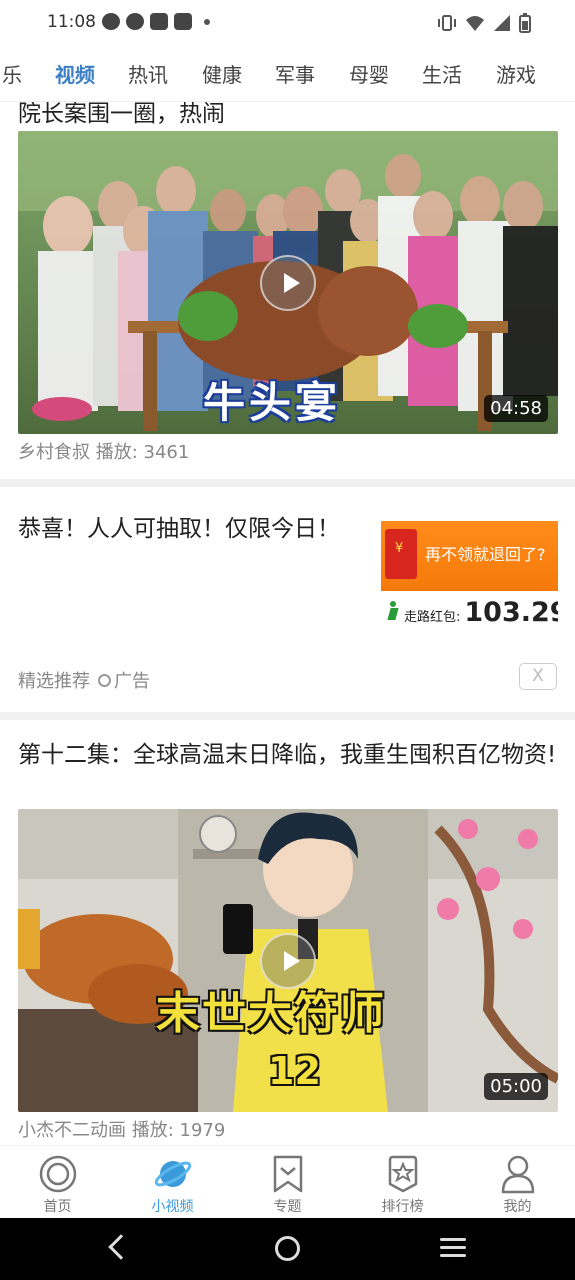 Image resolution: width=575 pixels, height=1280 pixels. Describe the element at coordinates (111, 21) in the screenshot. I see `message-icon` at that location.